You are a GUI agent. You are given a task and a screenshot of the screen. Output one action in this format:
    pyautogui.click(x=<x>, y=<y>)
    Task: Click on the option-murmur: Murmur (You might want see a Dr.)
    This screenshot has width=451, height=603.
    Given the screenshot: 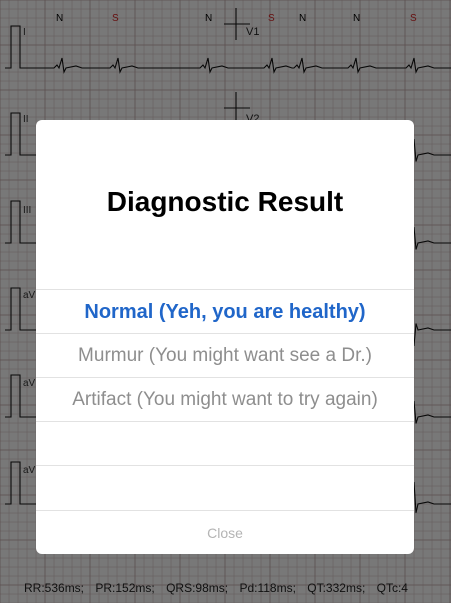 What is the action you would take?
    pyautogui.click(x=225, y=355)
    